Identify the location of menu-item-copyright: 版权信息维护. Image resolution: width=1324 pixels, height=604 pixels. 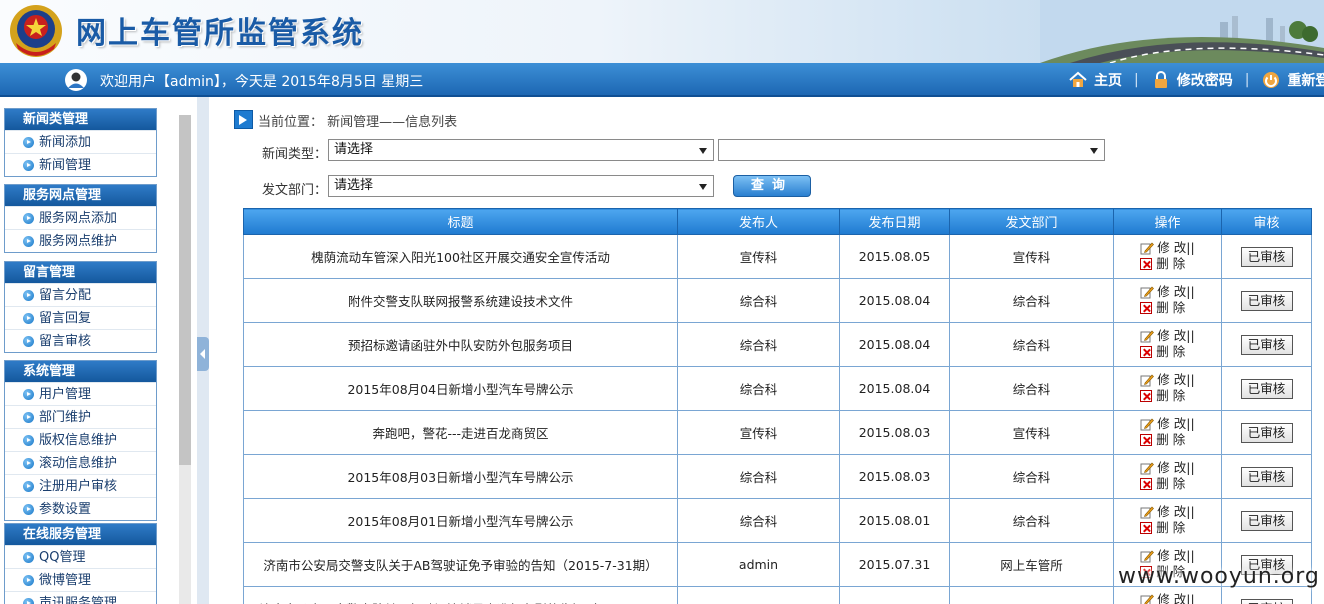
(80, 439).